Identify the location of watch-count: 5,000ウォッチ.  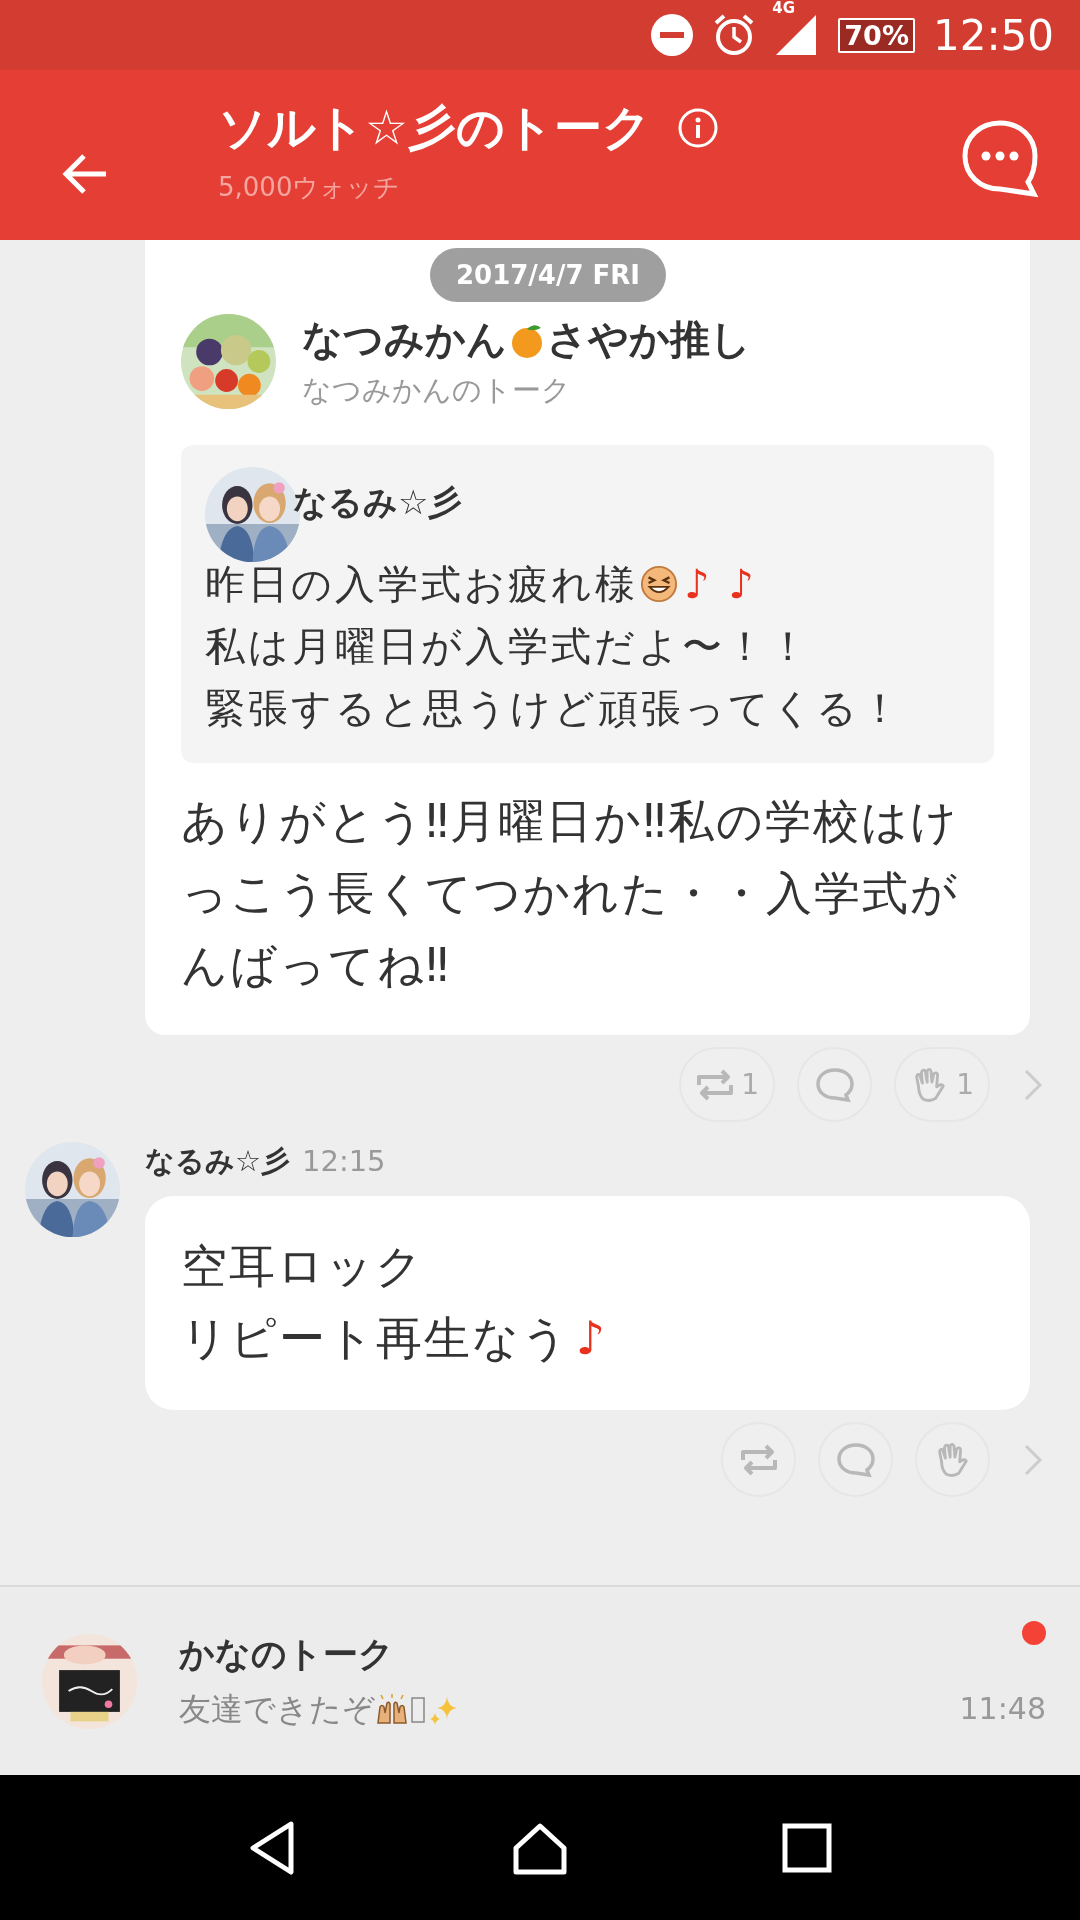
(310, 187).